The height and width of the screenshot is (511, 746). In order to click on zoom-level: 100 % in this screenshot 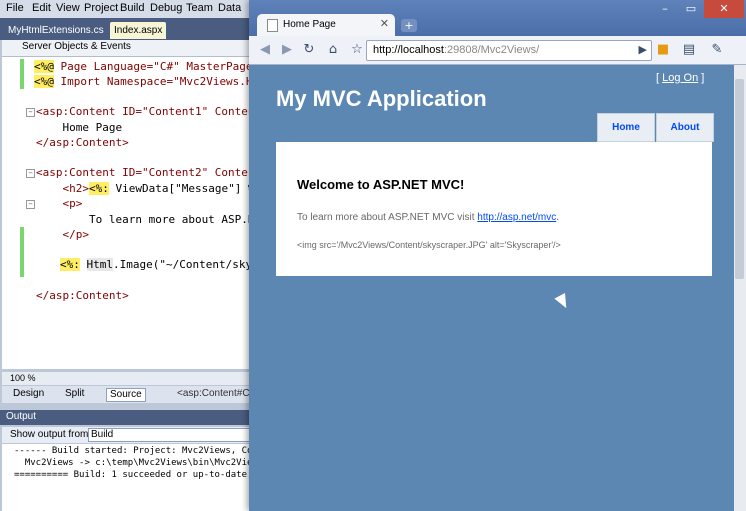, I will do `click(23, 378)`.